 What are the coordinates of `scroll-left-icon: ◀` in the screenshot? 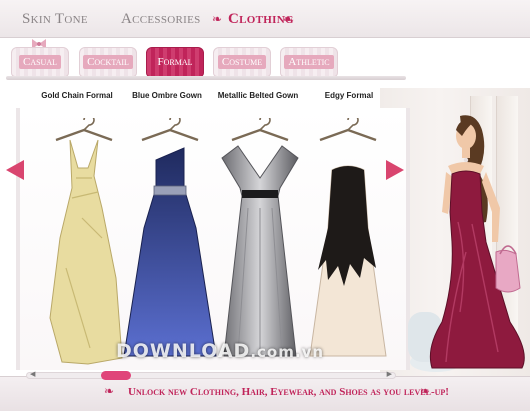 It's located at (32, 374).